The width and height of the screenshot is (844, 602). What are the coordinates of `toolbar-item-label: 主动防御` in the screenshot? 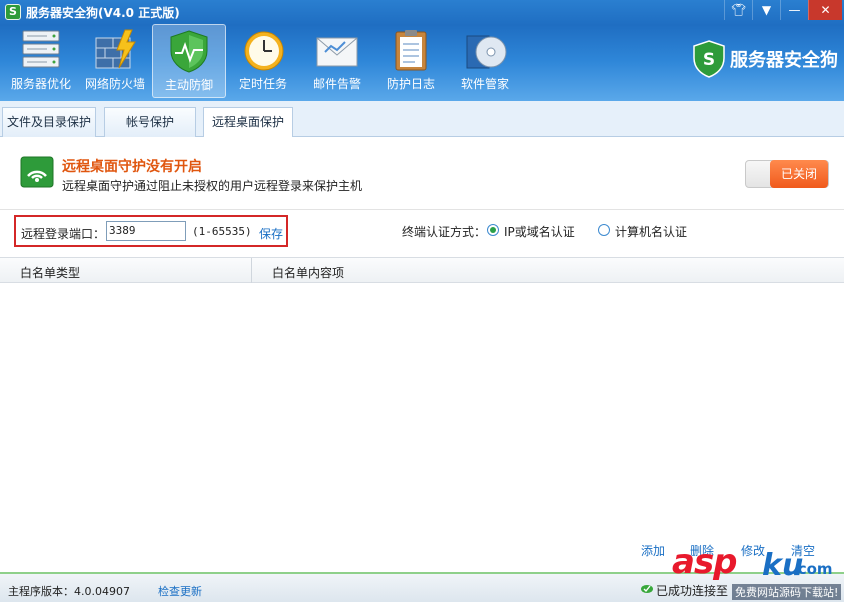 It's located at (188, 85).